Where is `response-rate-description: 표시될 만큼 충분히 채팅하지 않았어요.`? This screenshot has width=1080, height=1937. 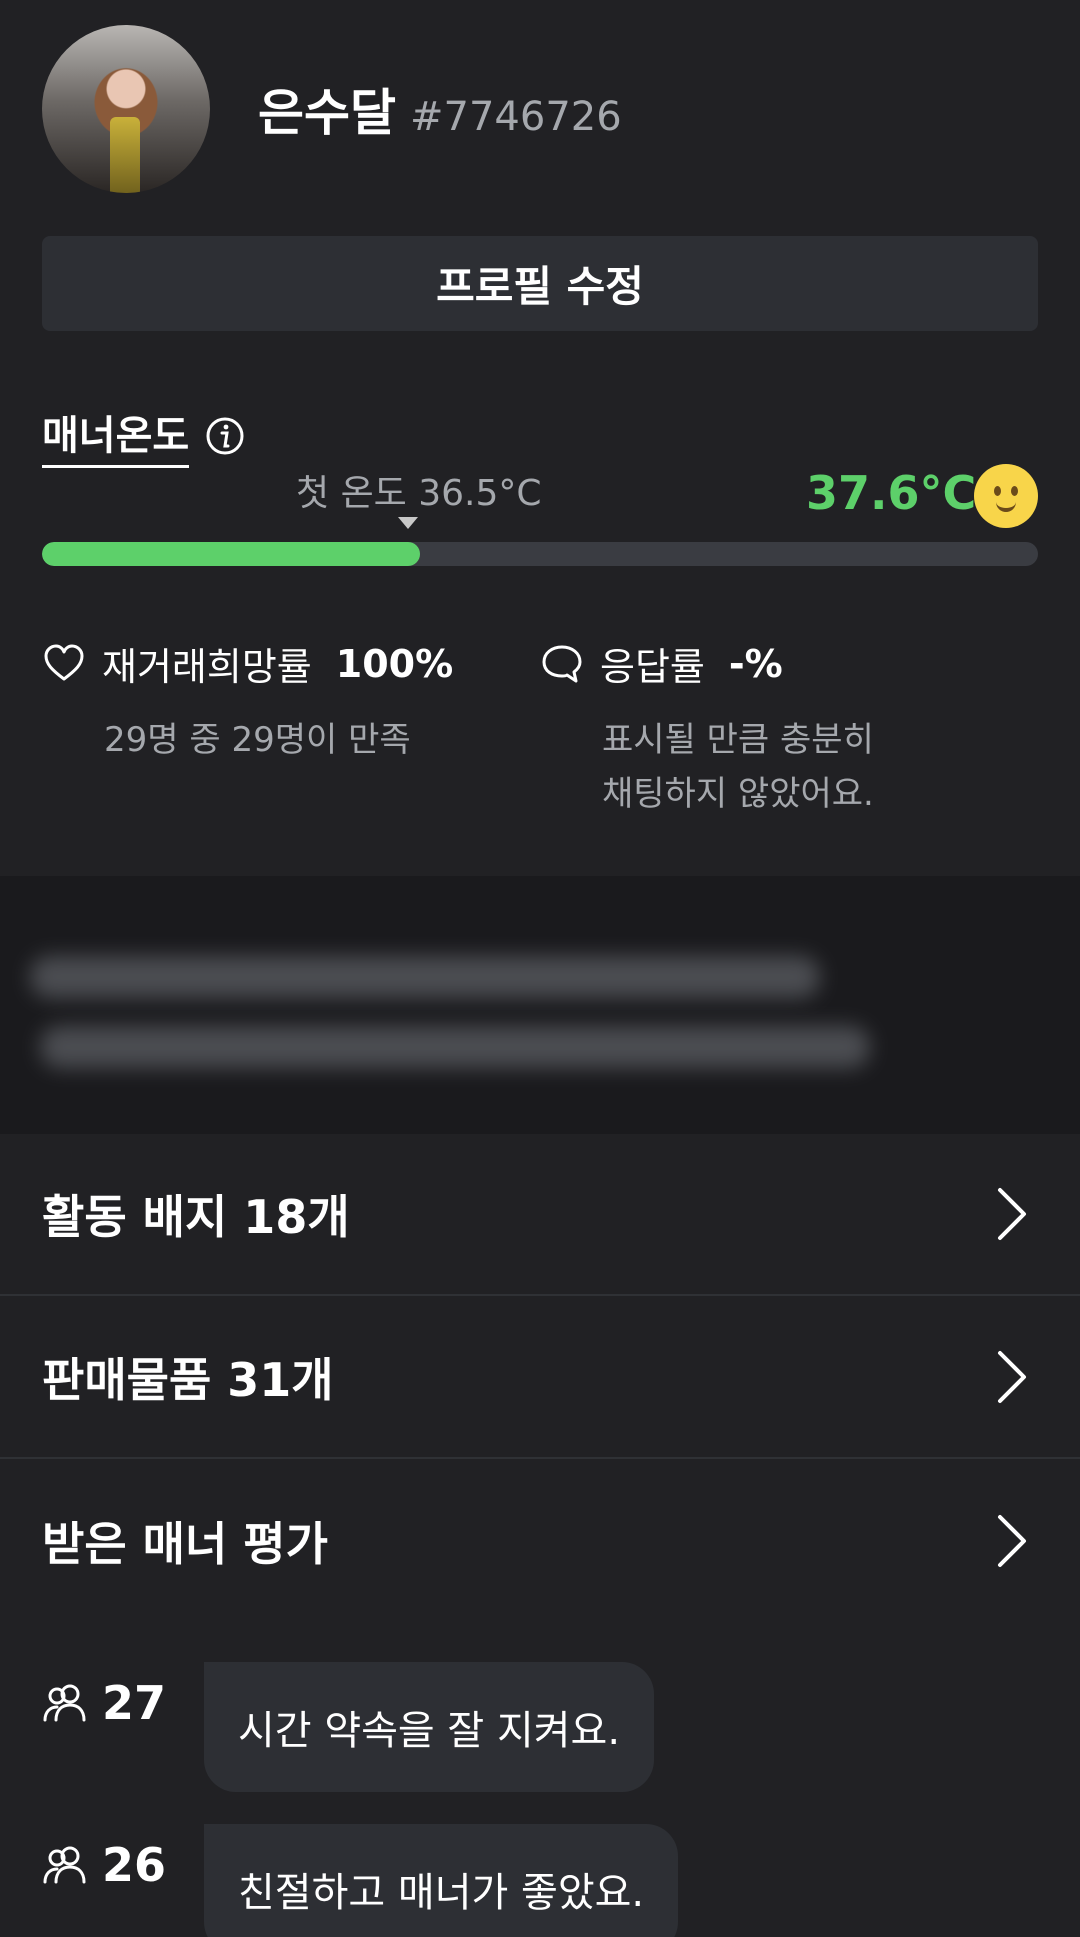 response-rate-description: 표시될 만큼 충분히 채팅하지 않았어요. is located at coordinates (738, 767).